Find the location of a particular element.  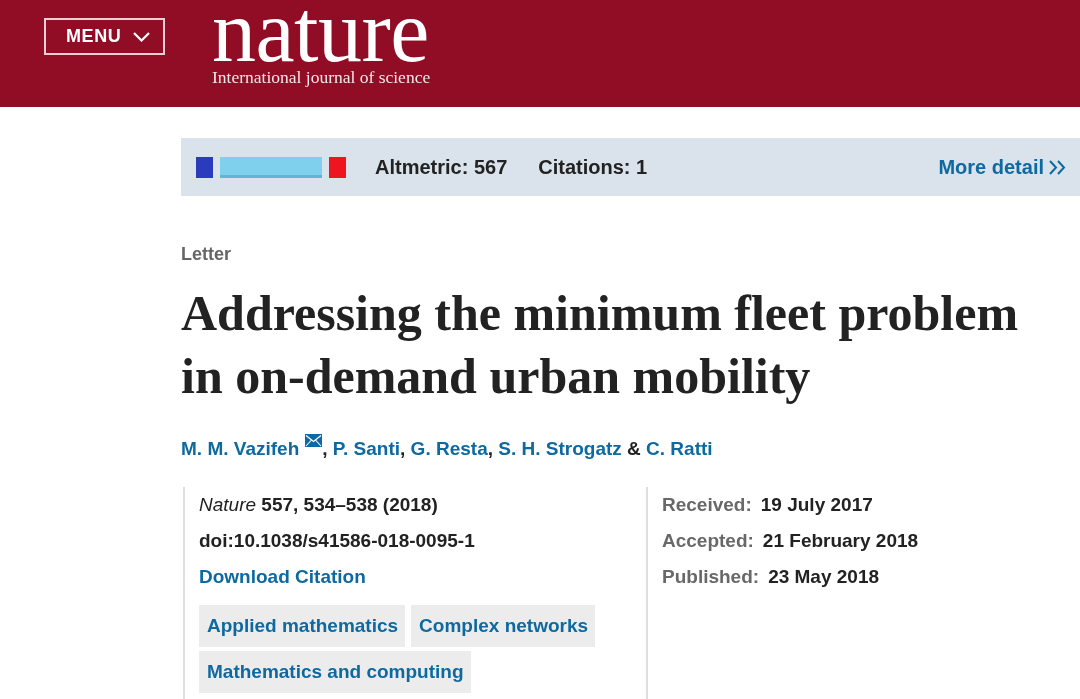

envelope-icon is located at coordinates (314, 440).